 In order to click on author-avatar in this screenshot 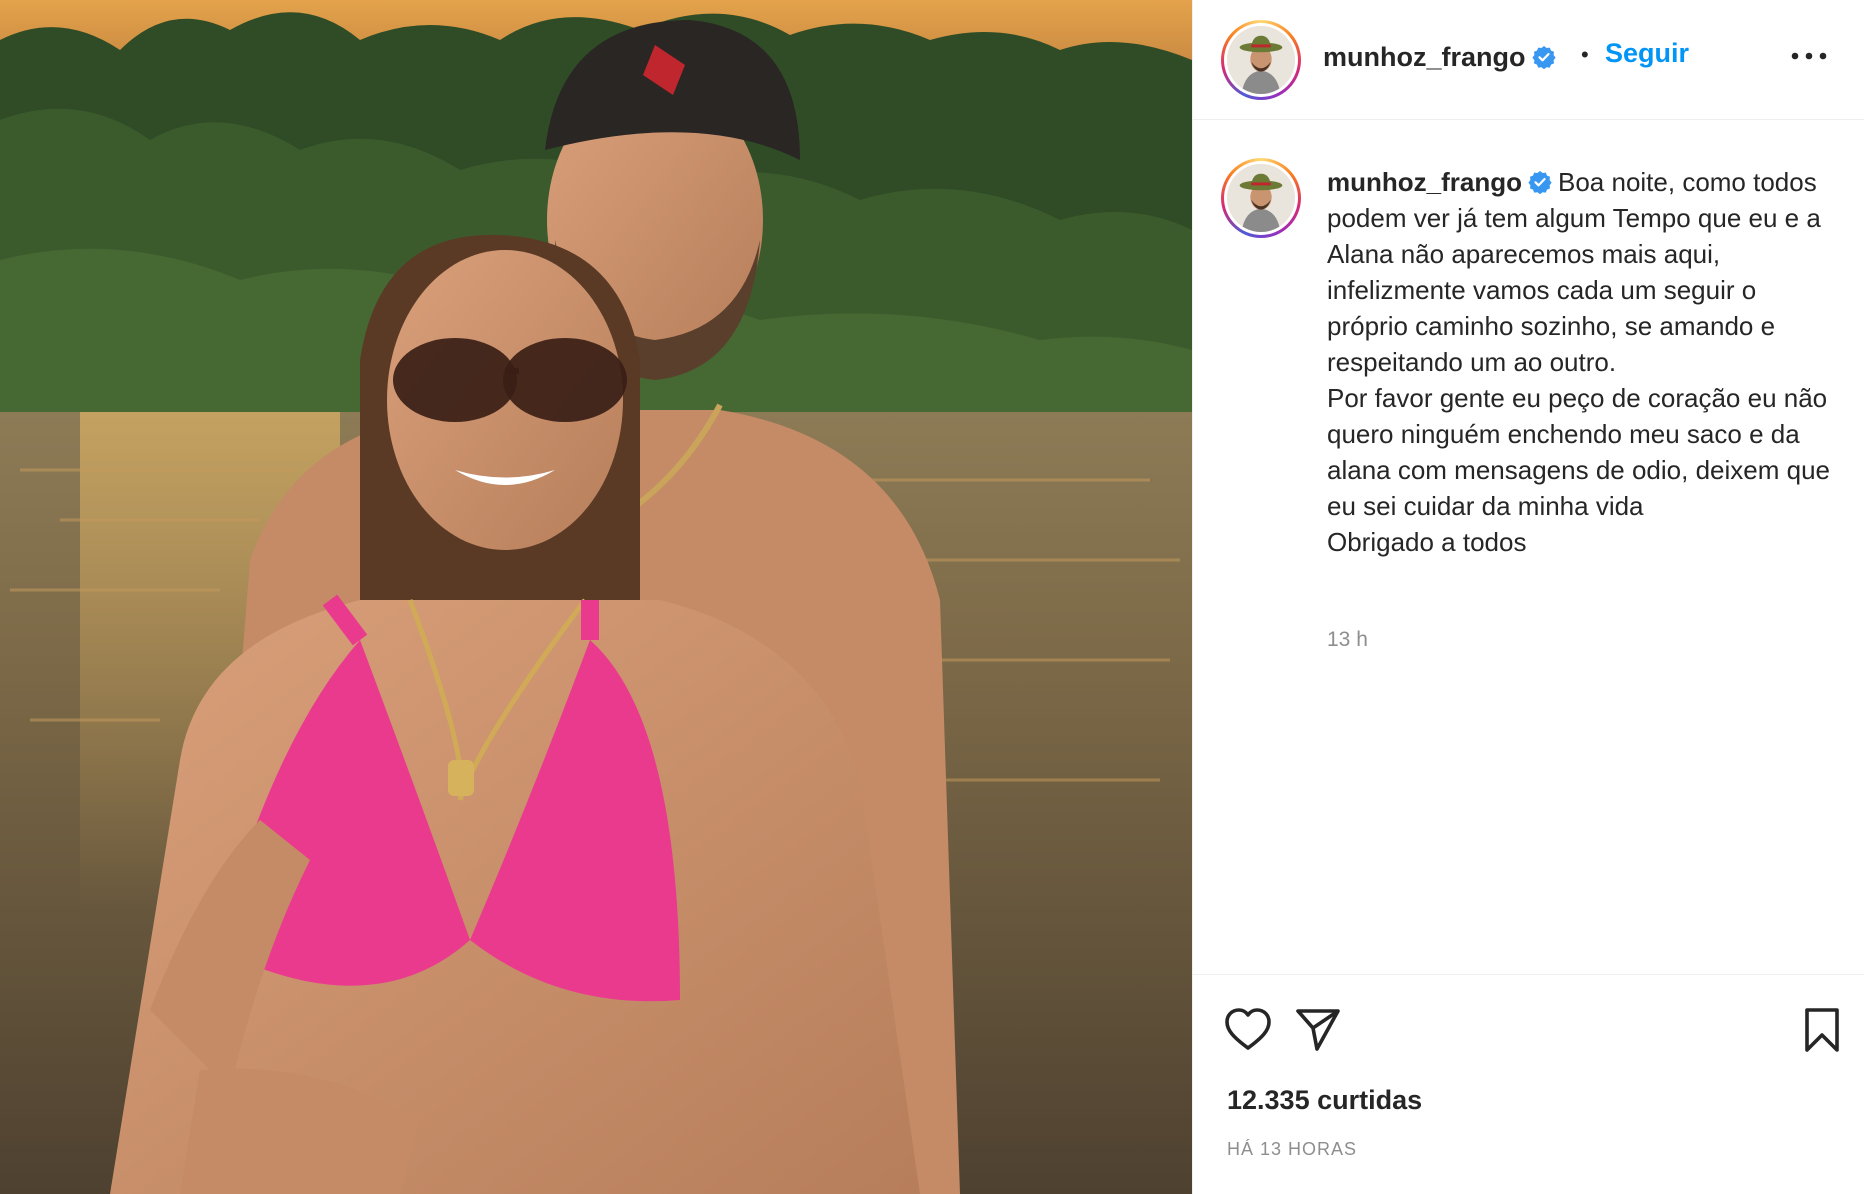, I will do `click(1261, 60)`.